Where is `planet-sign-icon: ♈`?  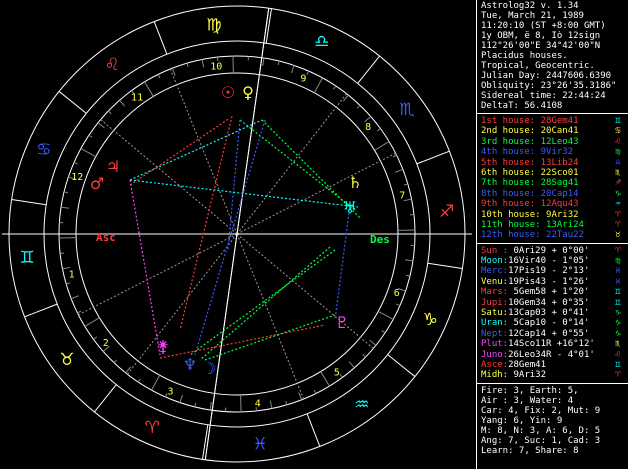
planet-sign-icon: ♈ is located at coordinates (618, 375).